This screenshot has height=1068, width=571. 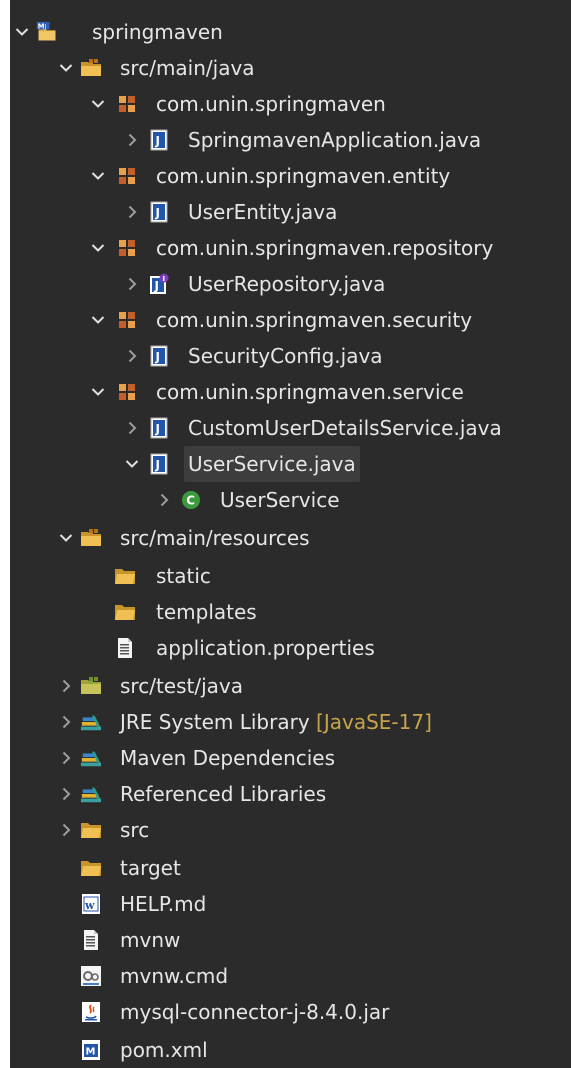 I want to click on svg-text: C, so click(x=190, y=501).